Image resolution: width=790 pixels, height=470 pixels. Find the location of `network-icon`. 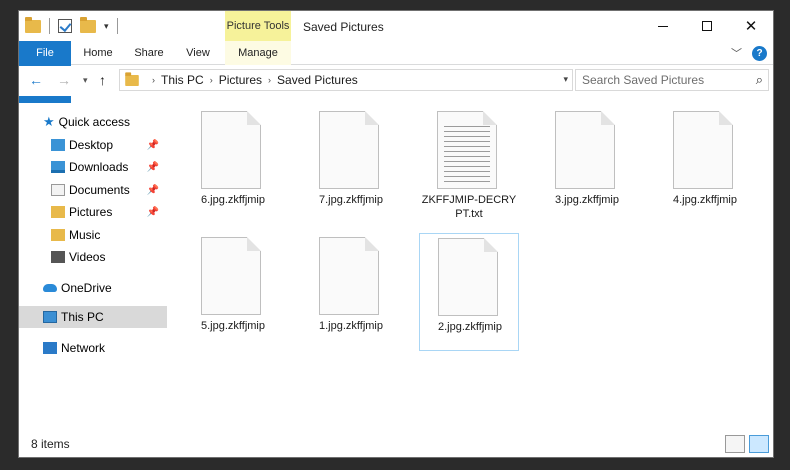

network-icon is located at coordinates (50, 348).